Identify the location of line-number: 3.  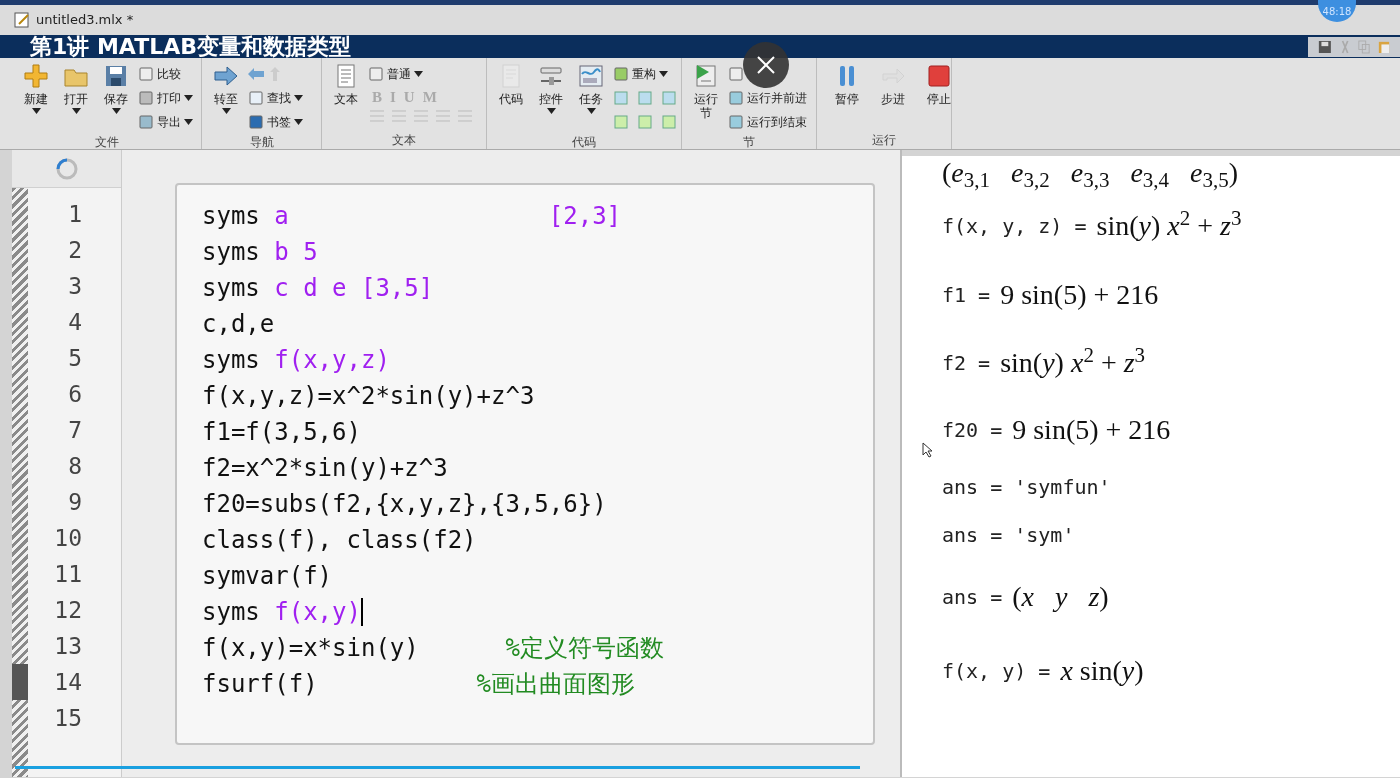
(74, 286).